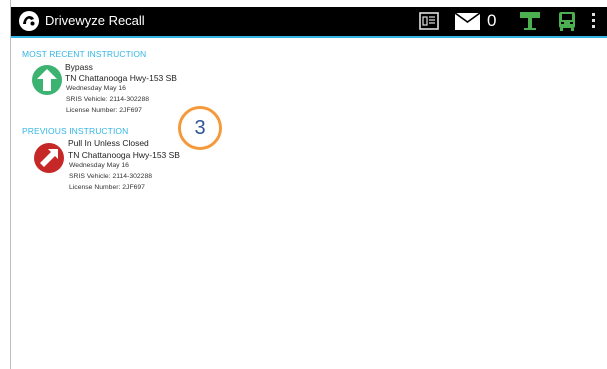 The height and width of the screenshot is (369, 607). Describe the element at coordinates (79, 67) in the screenshot. I see `recent-action: Bypass` at that location.